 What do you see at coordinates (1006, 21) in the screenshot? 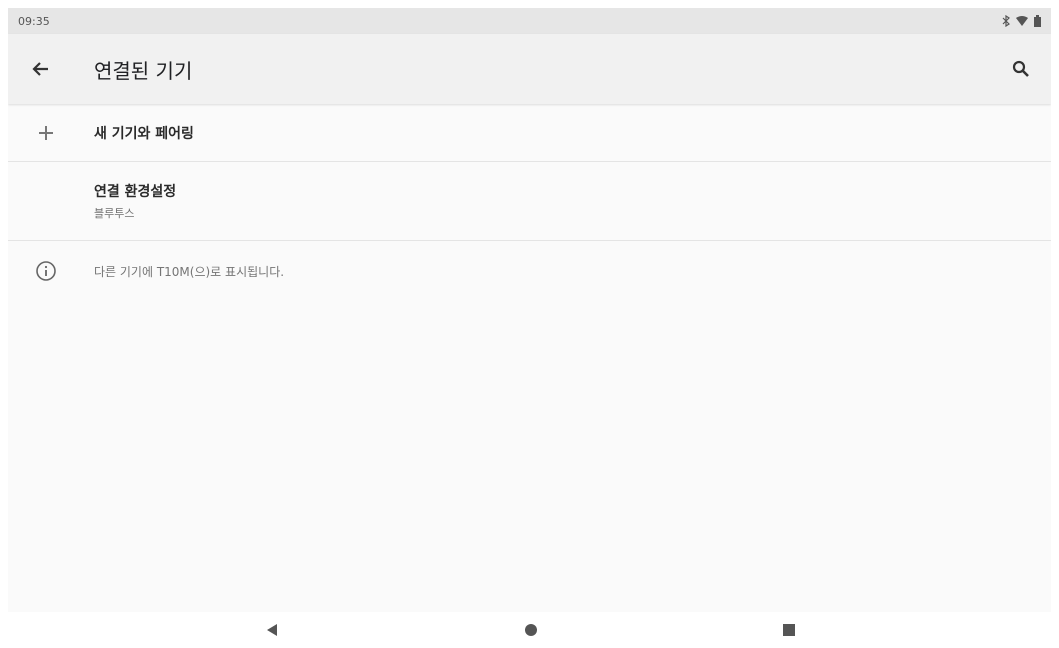
I see `bluetooth-icon` at bounding box center [1006, 21].